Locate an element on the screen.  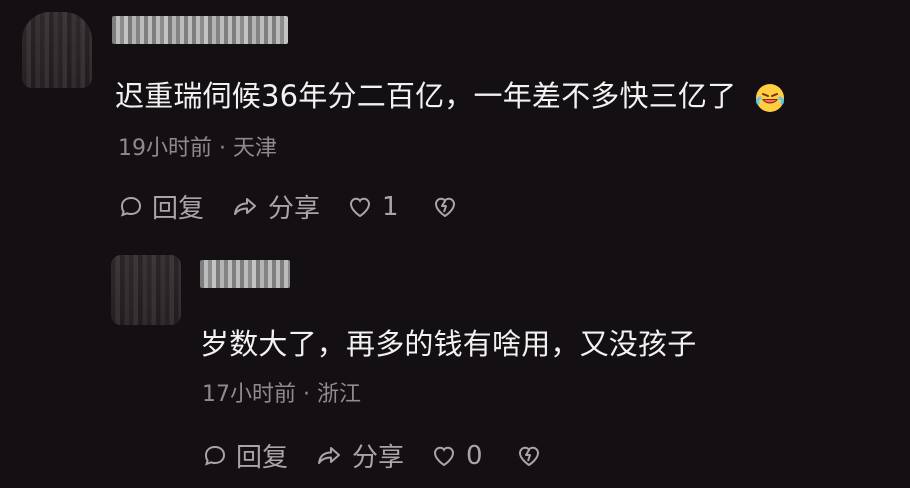
like-button: 1 is located at coordinates (372, 207).